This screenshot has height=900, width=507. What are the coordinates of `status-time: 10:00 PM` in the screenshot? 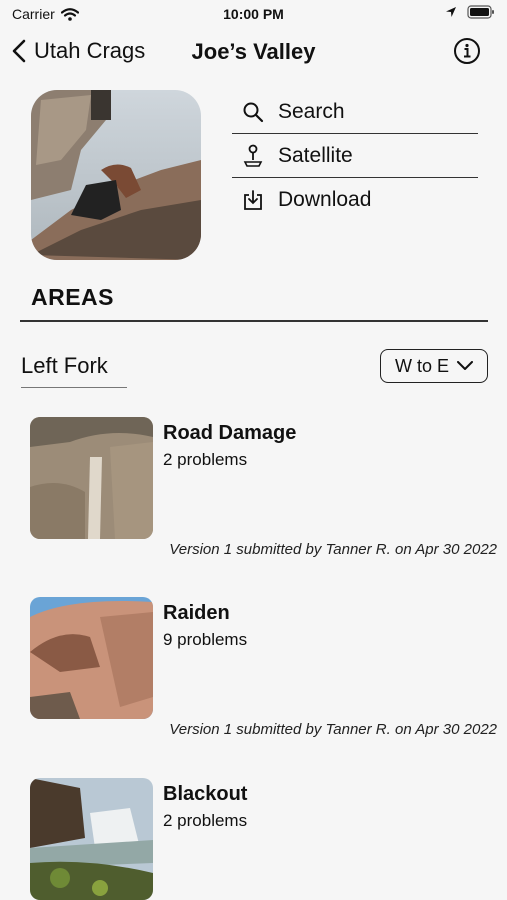 It's located at (253, 14).